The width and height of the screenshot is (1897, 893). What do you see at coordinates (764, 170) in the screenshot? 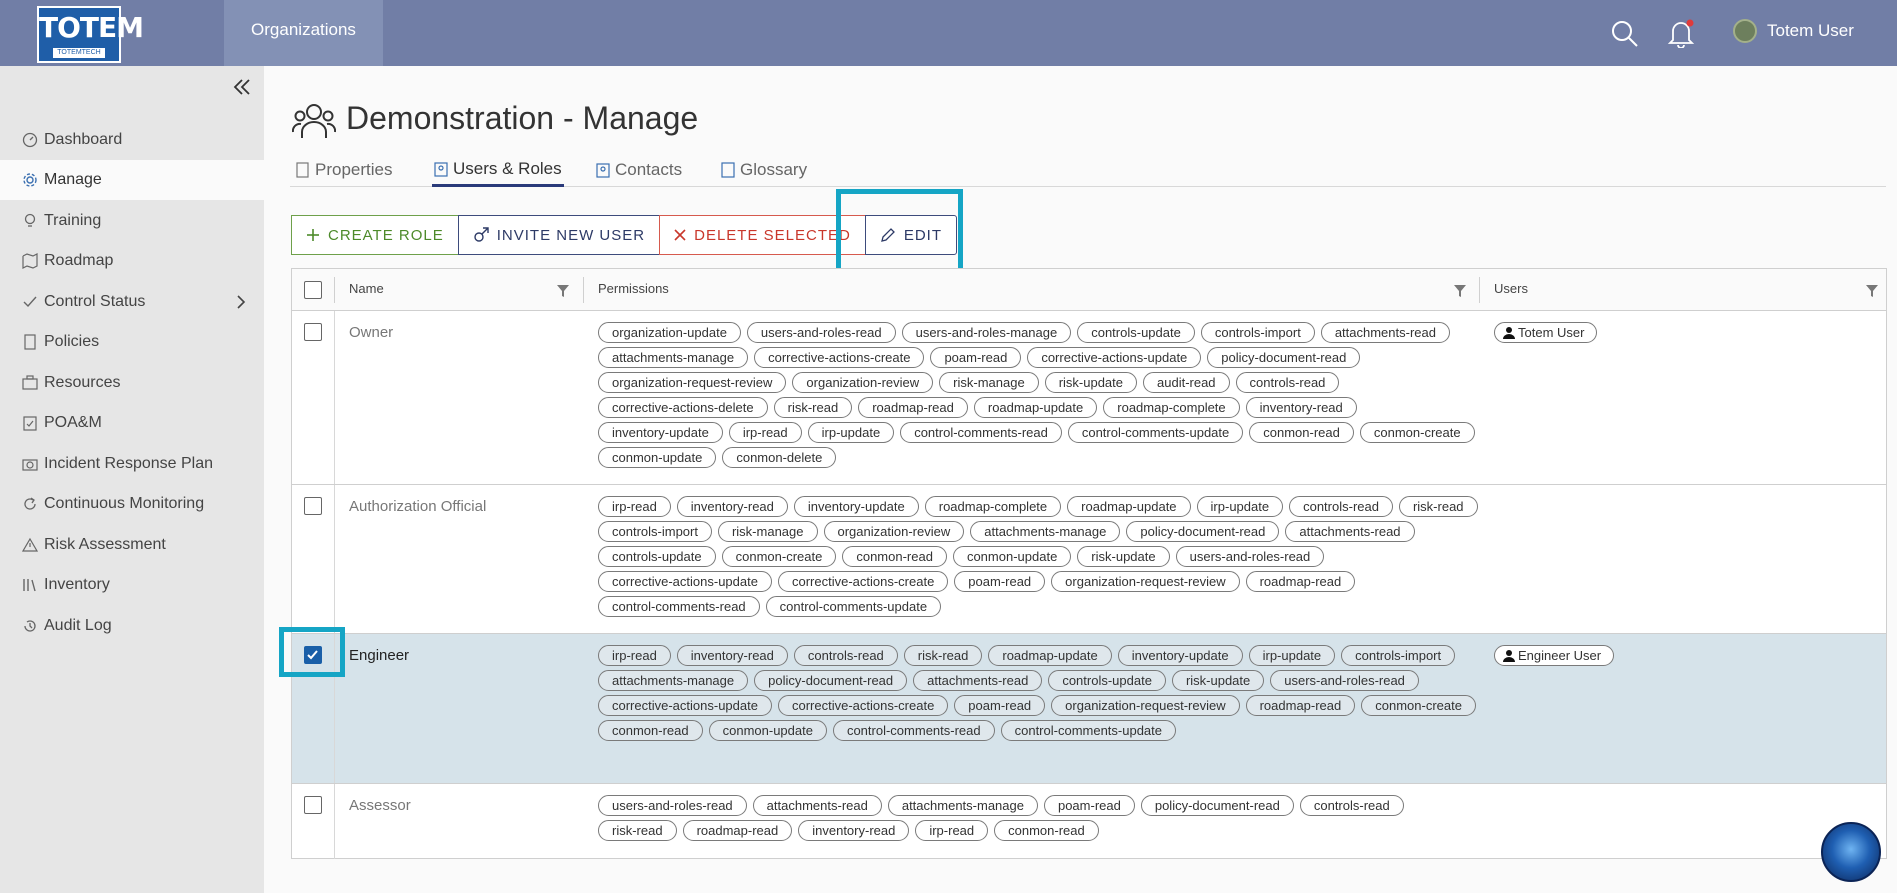
I see `tab-glossary: Glossary` at bounding box center [764, 170].